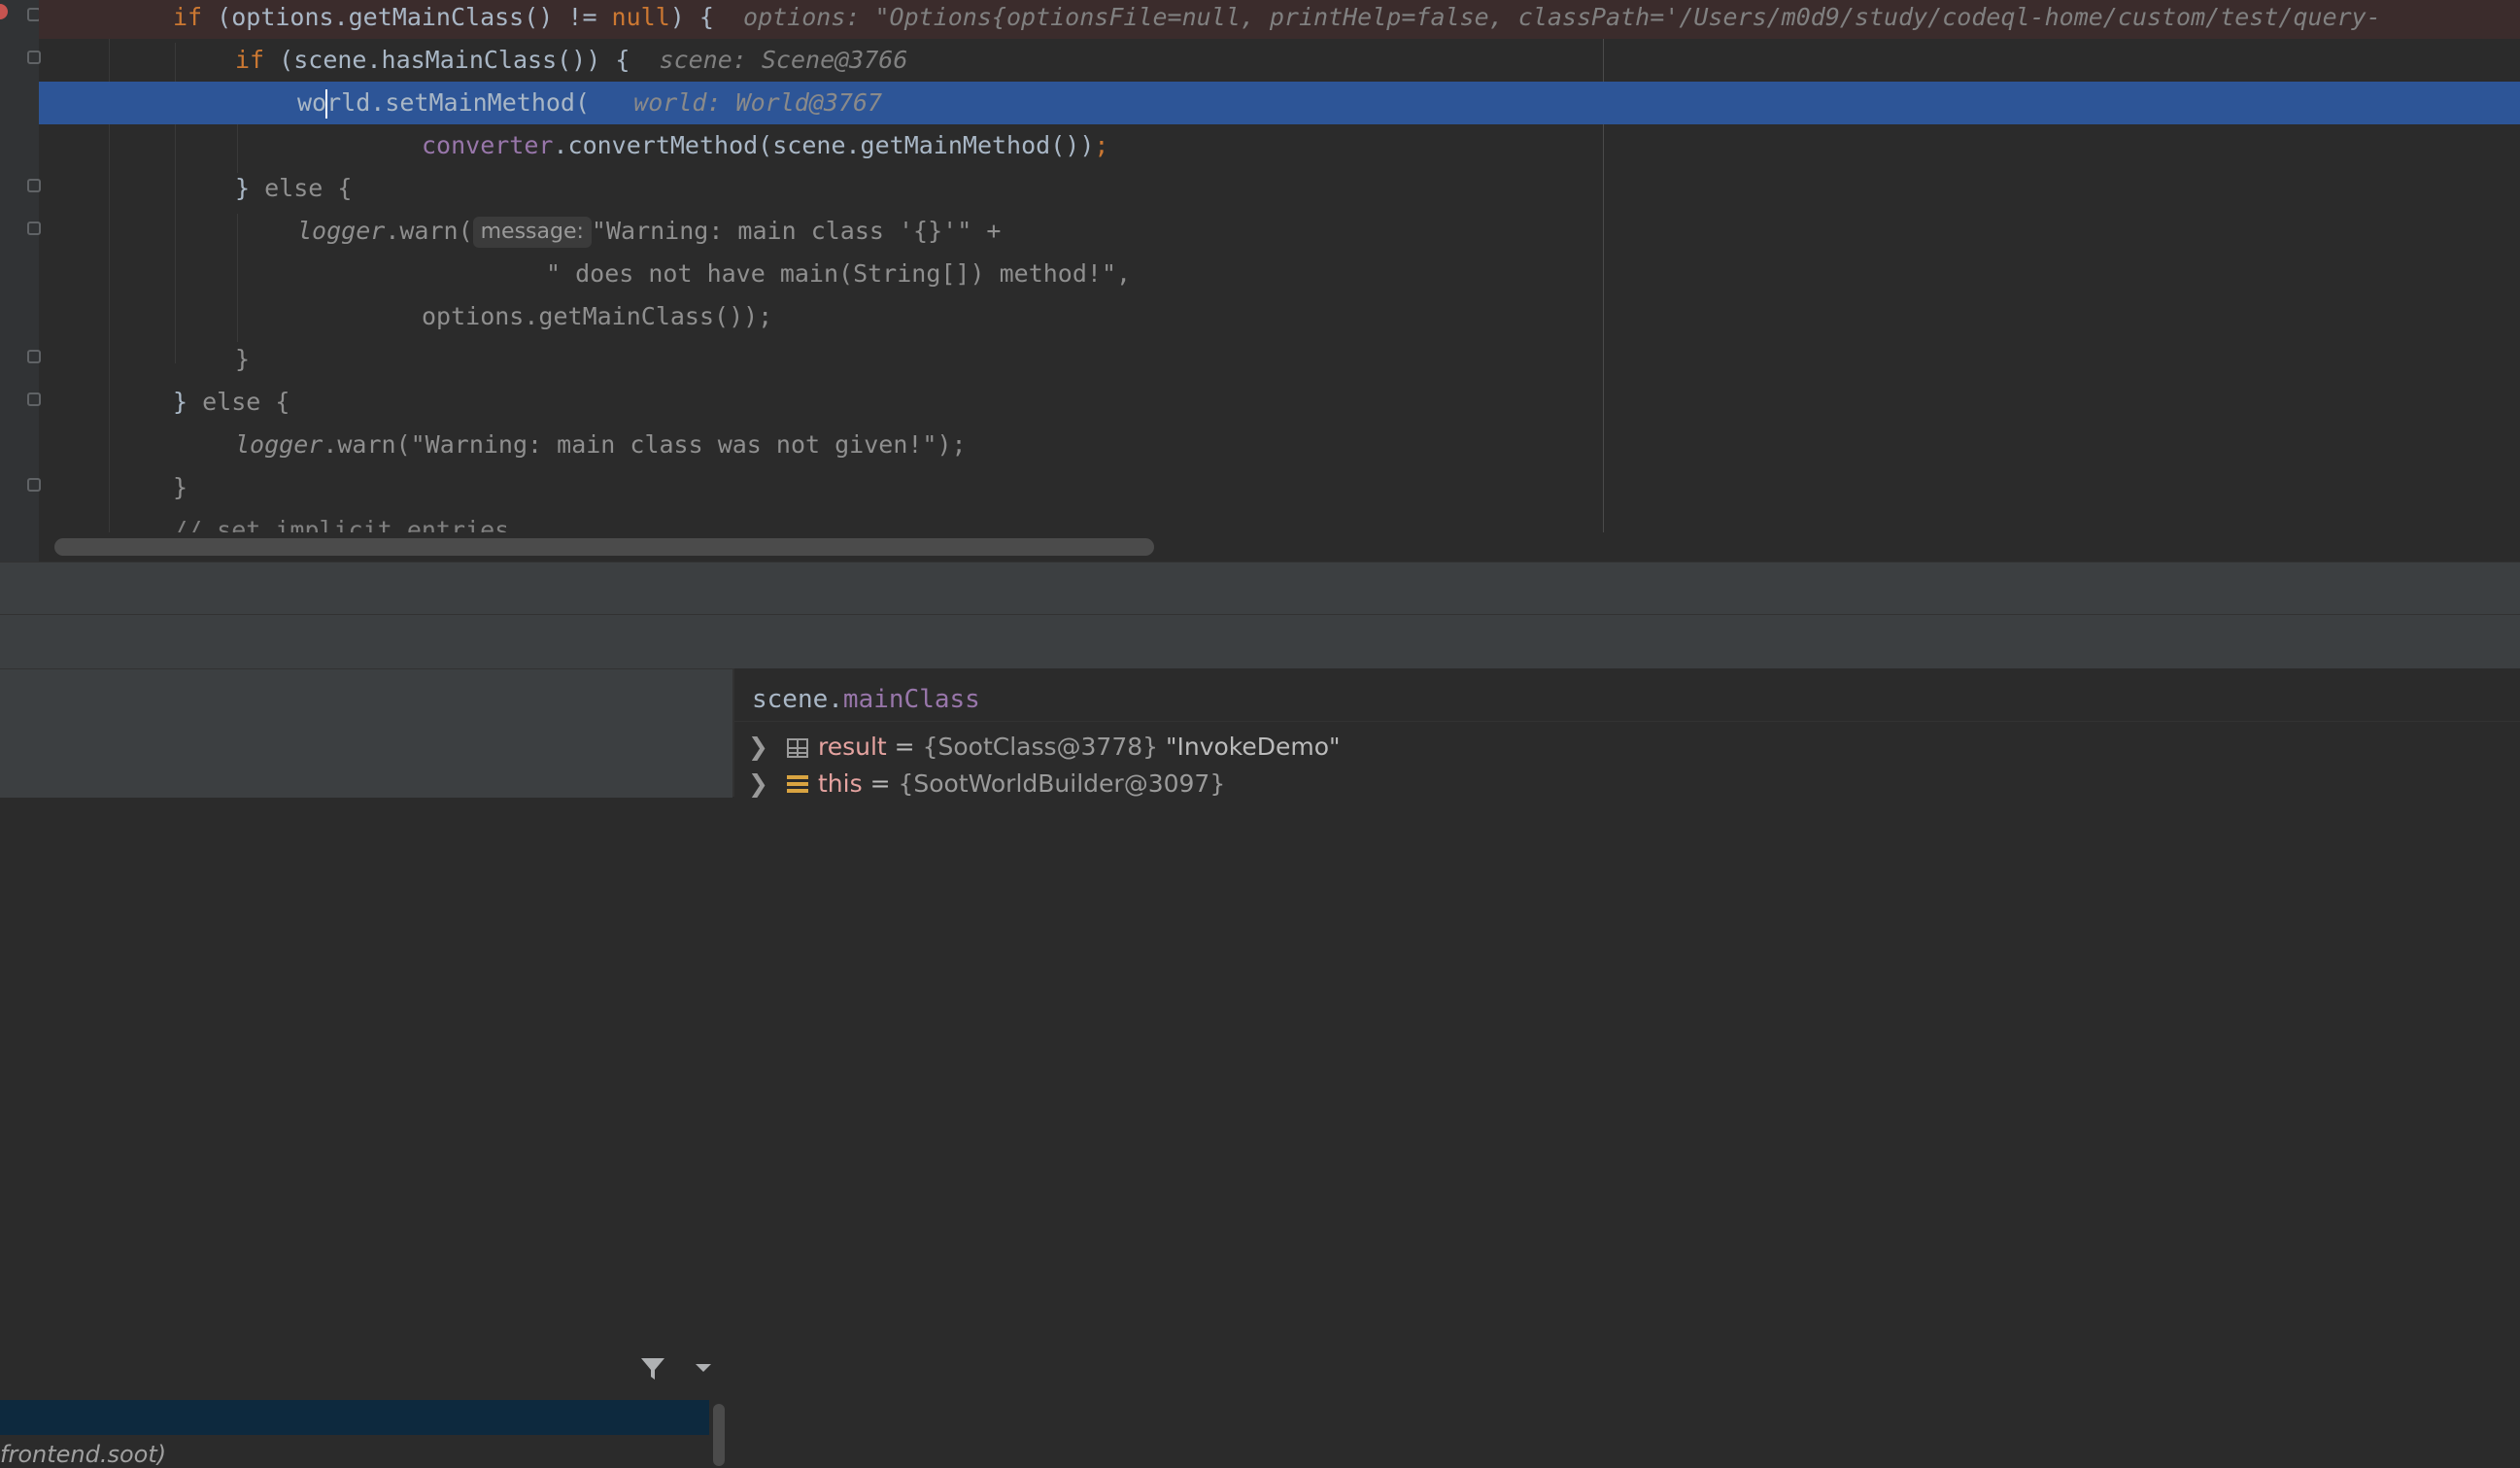  I want to click on code-line-5: } else {, so click(1279, 188).